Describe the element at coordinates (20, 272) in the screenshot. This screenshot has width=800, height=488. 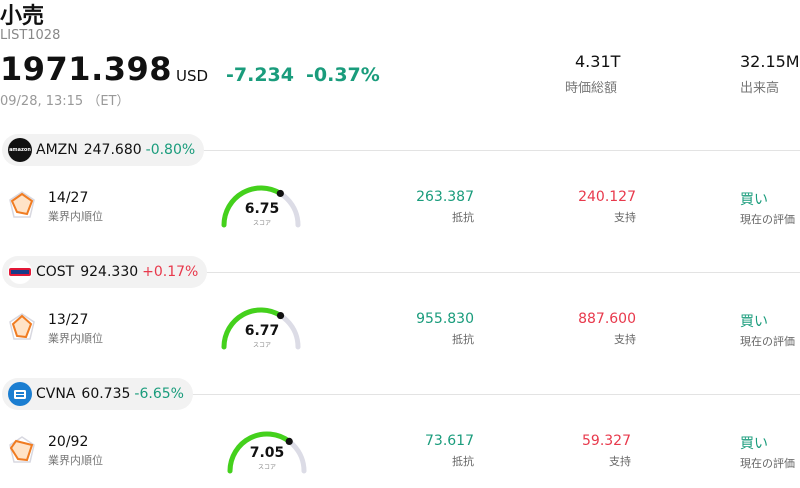
I see `costco-logo-icon` at that location.